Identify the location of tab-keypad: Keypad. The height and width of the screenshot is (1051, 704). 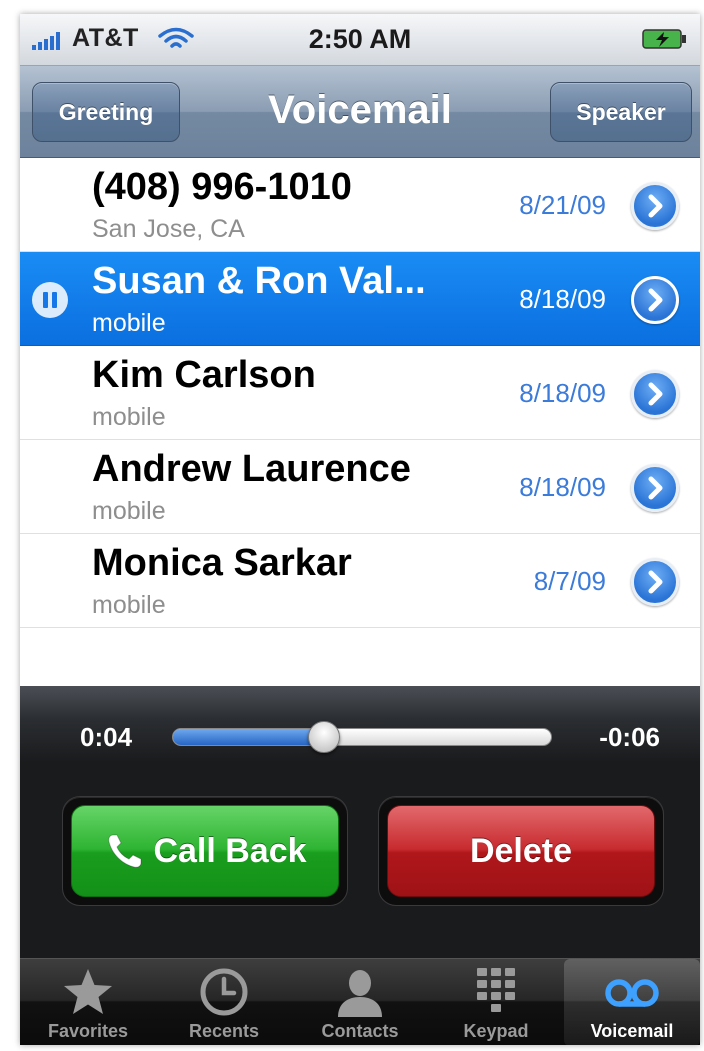
(496, 1002).